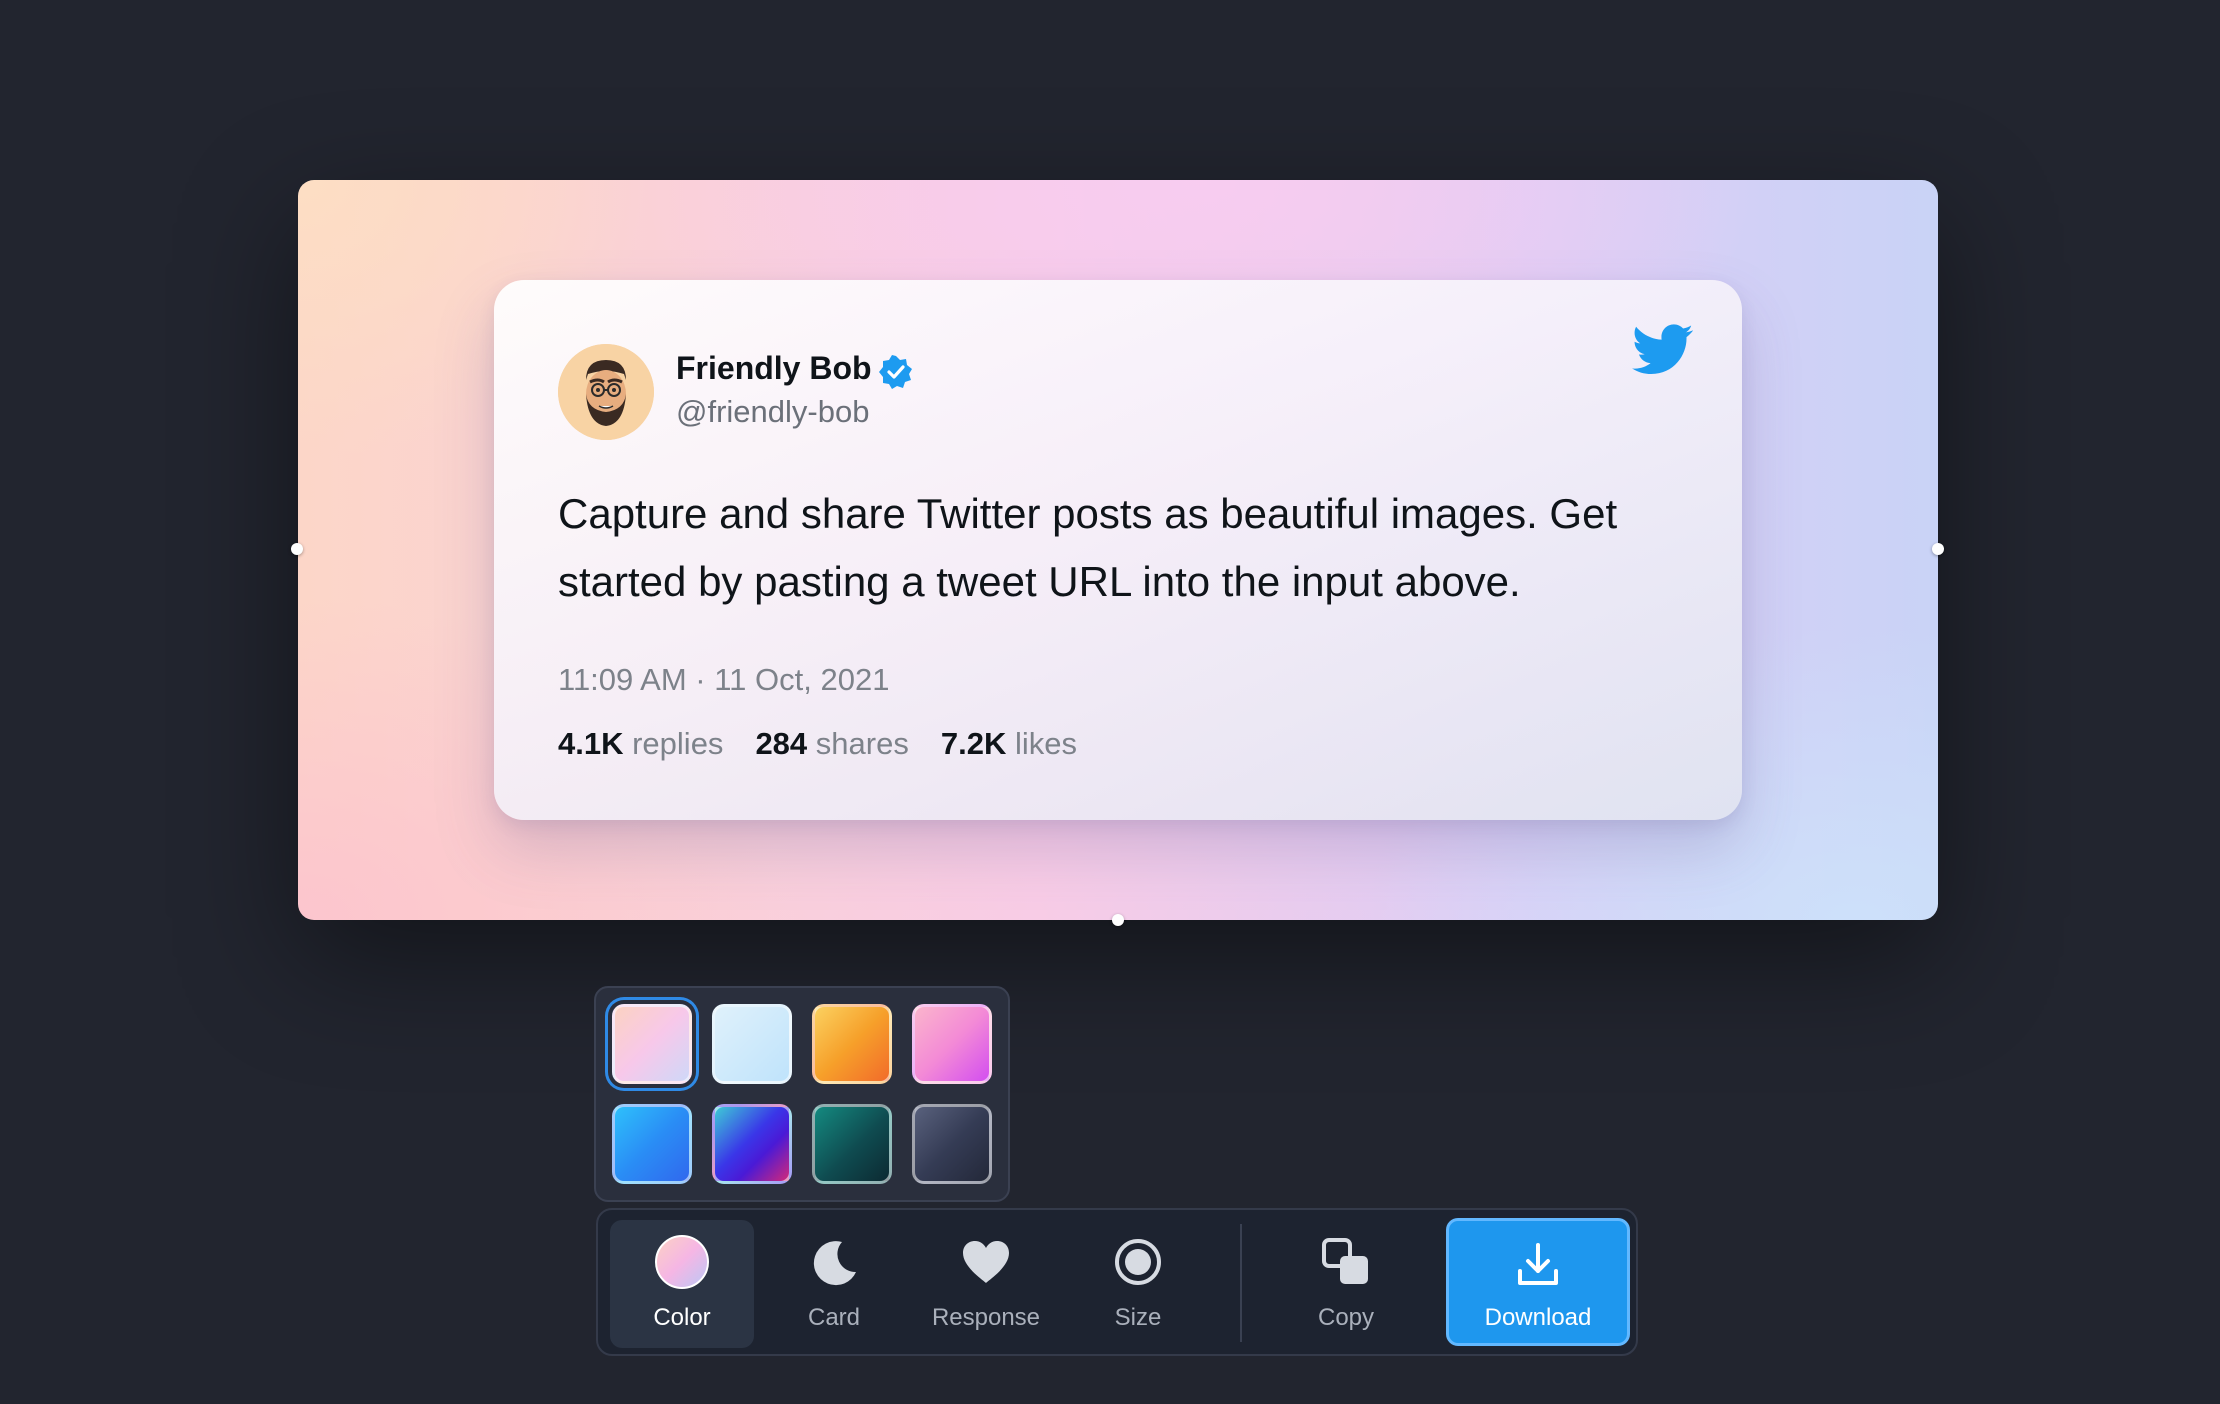  I want to click on resize-handle-bottom, so click(1118, 920).